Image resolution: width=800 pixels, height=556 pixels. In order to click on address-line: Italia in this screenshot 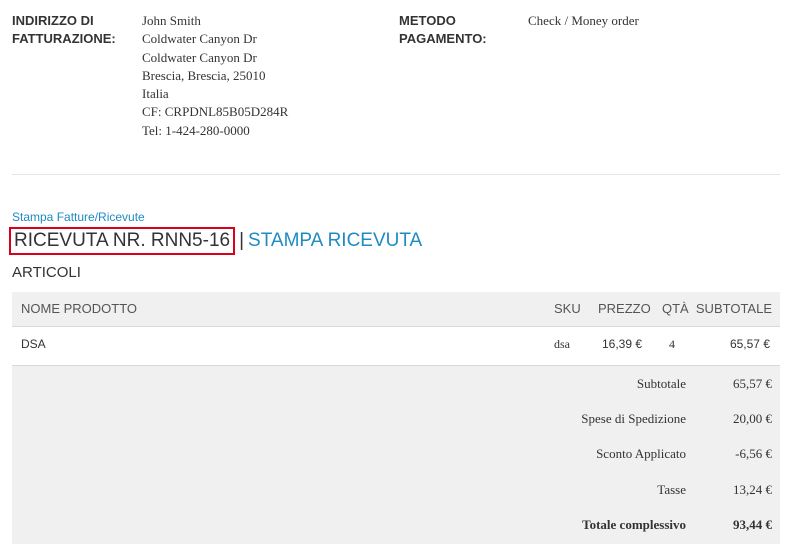, I will do `click(155, 94)`.